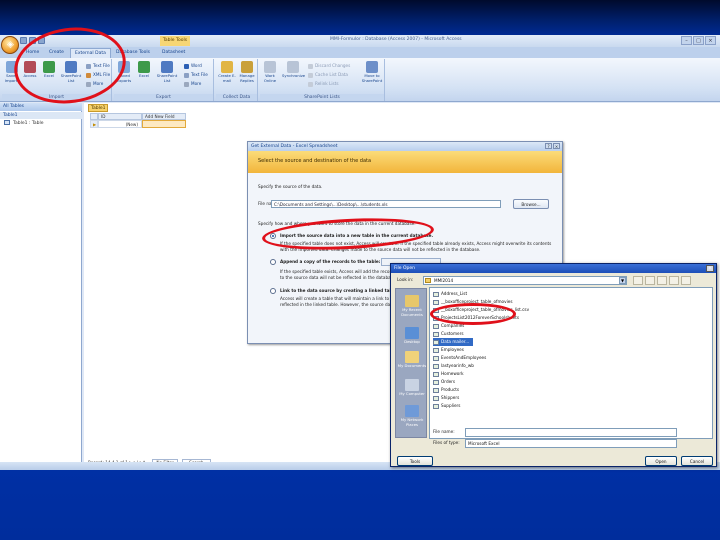 The width and height of the screenshot is (720, 540). Describe the element at coordinates (199, 74) in the screenshot. I see `export-text-file-label: Text File` at that location.